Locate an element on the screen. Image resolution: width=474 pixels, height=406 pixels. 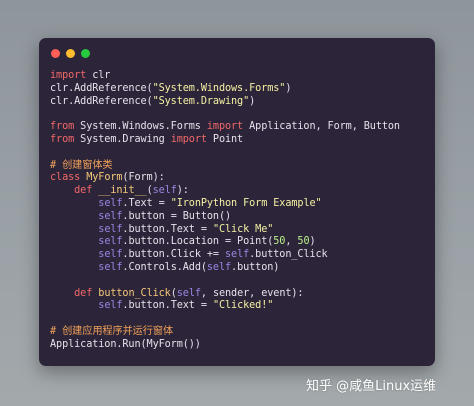
code-token: Application.Run(MyForm()) is located at coordinates (125, 344).